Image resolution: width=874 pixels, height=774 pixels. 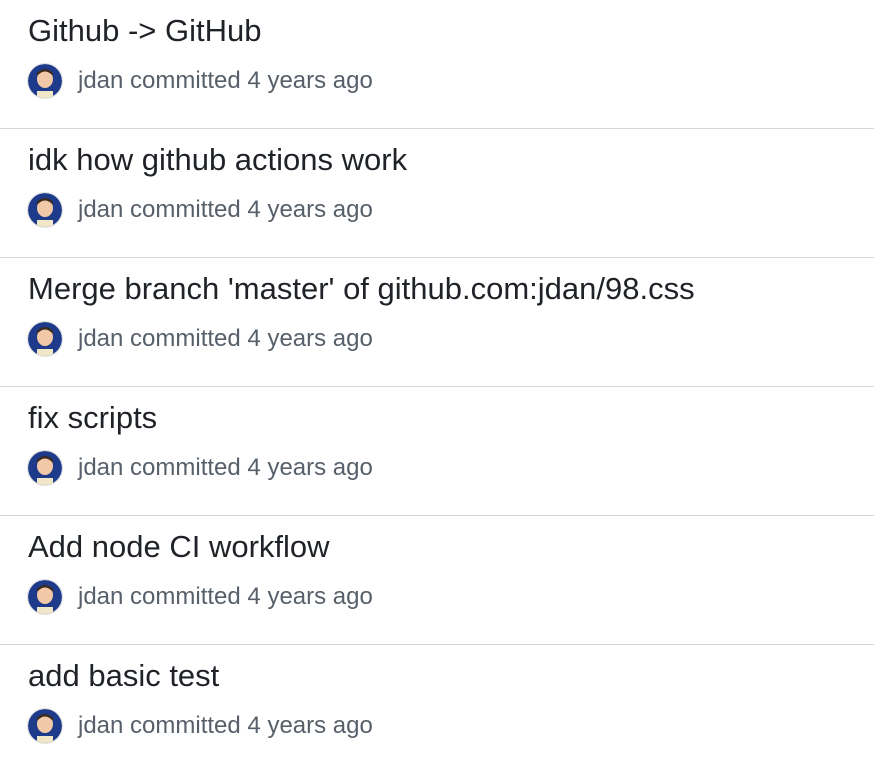 What do you see at coordinates (92, 418) in the screenshot?
I see `commit-title-link: fix scripts` at bounding box center [92, 418].